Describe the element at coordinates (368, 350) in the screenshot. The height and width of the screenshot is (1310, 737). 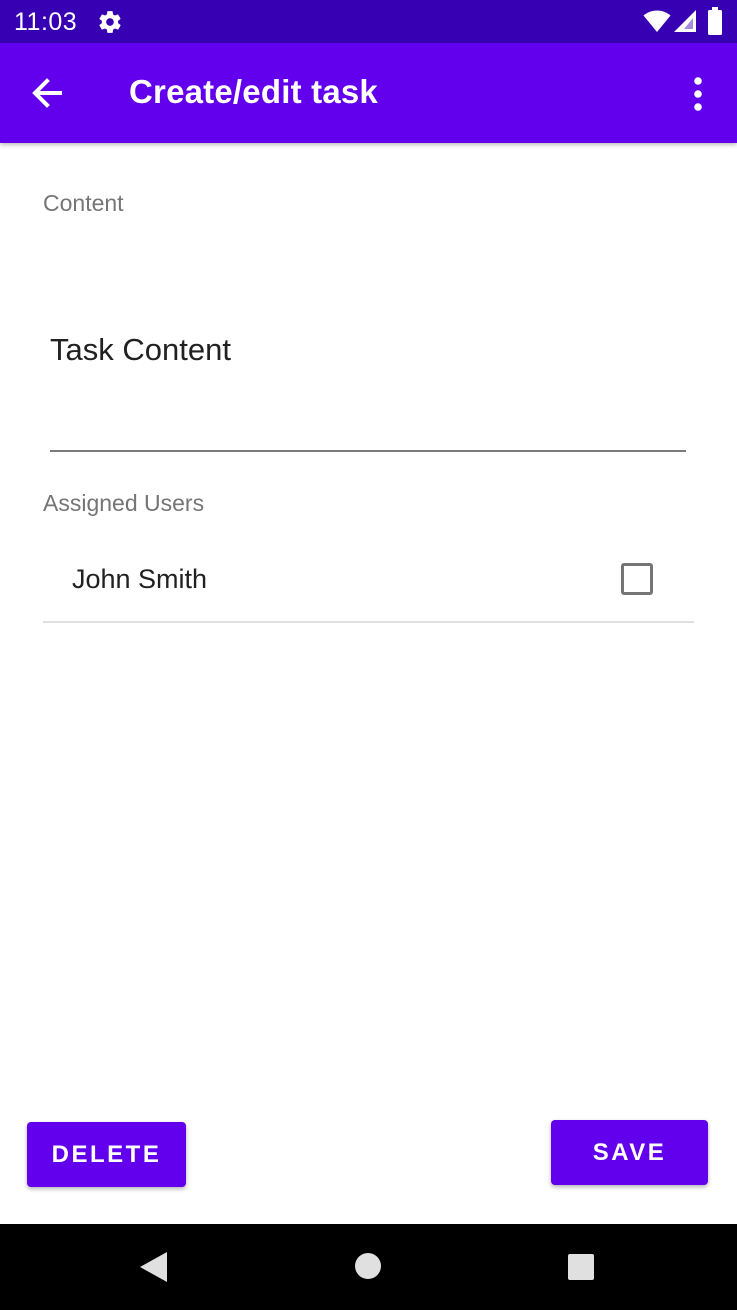
I see `task-content-input` at that location.